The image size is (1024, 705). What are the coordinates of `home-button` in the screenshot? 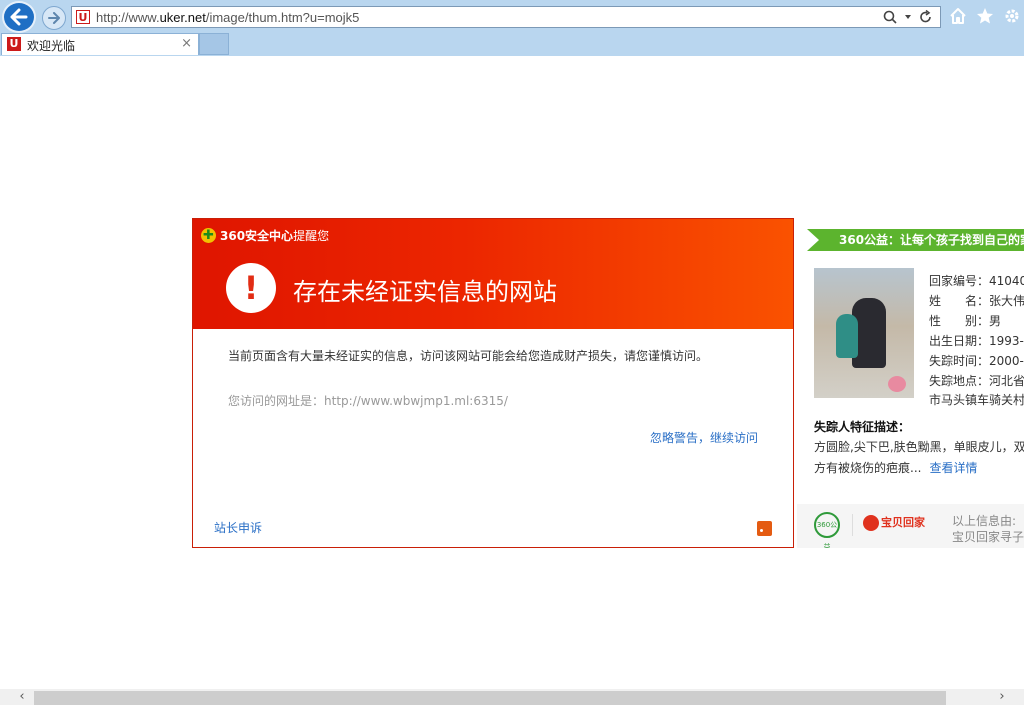 It's located at (958, 16).